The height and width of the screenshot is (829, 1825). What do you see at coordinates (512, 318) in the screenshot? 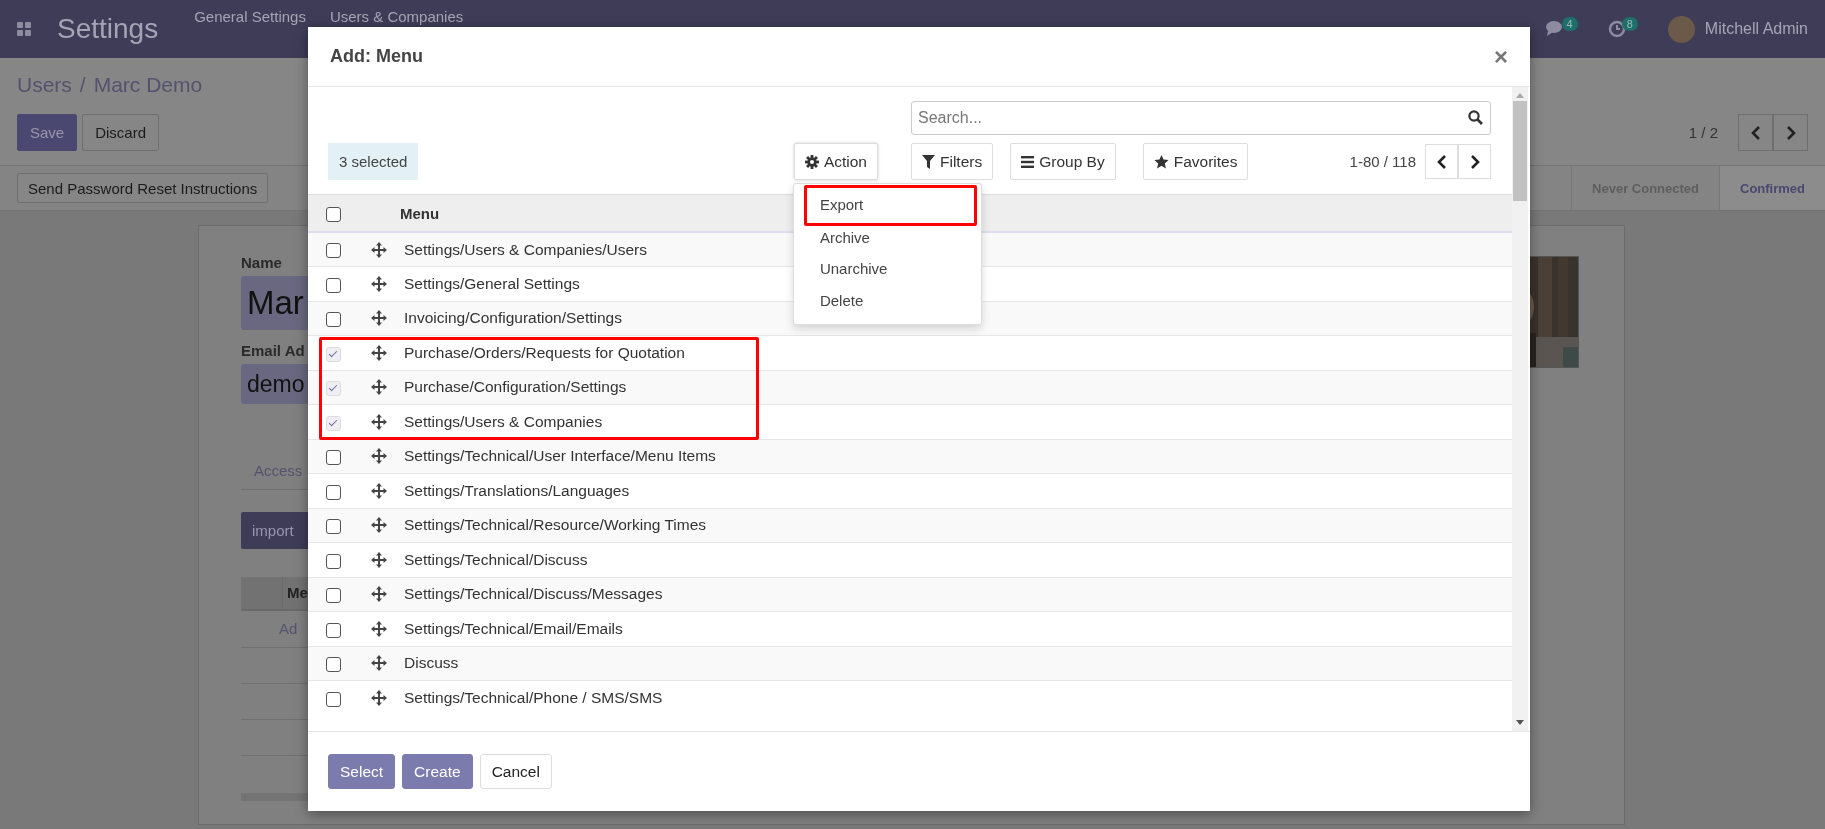
I see `table-cell-text: Invoicing/Configuration/Settings` at bounding box center [512, 318].